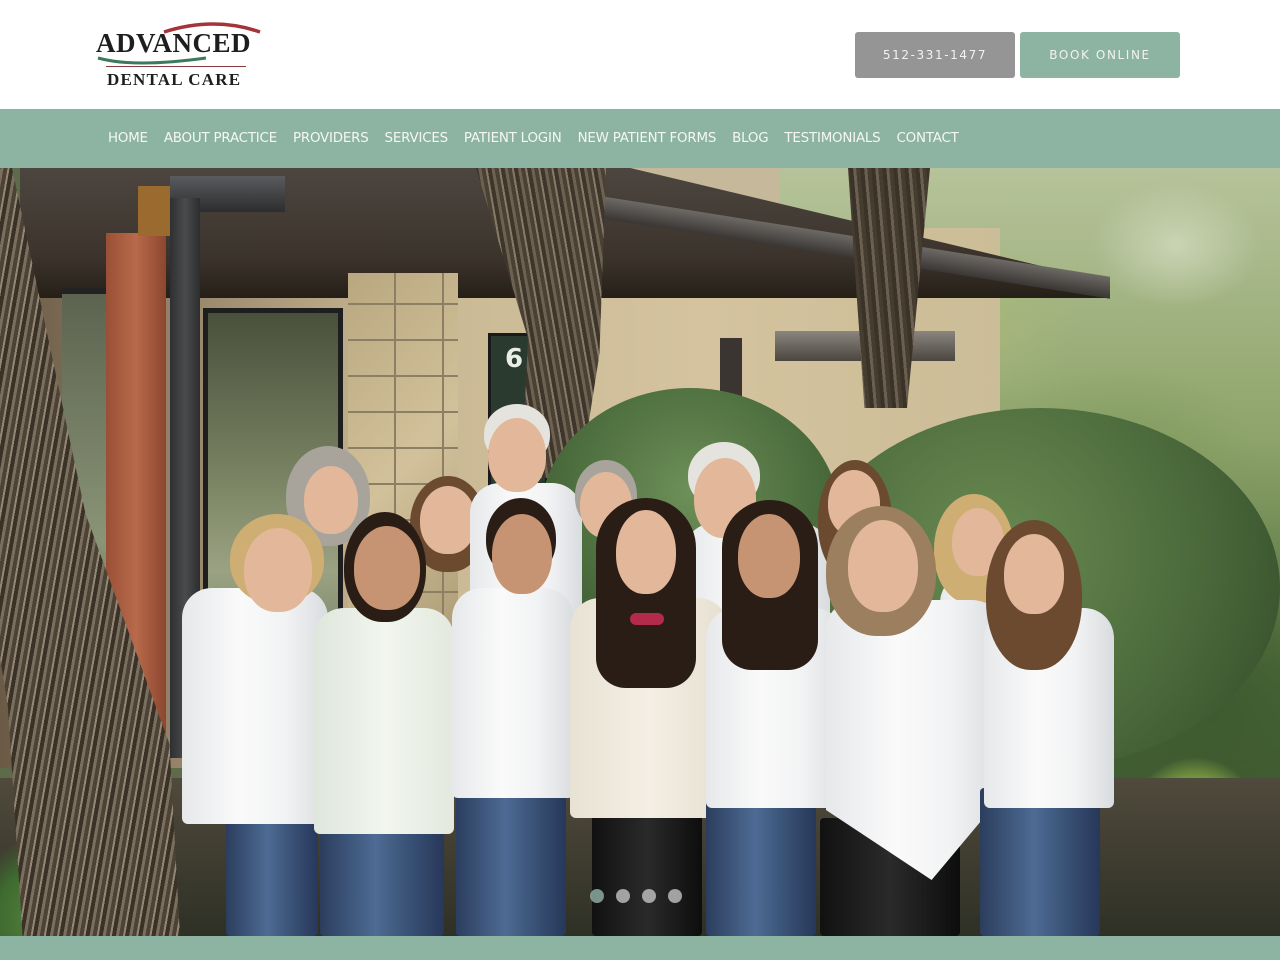 The height and width of the screenshot is (960, 1280). Describe the element at coordinates (514, 359) in the screenshot. I see `building-number: 6` at that location.